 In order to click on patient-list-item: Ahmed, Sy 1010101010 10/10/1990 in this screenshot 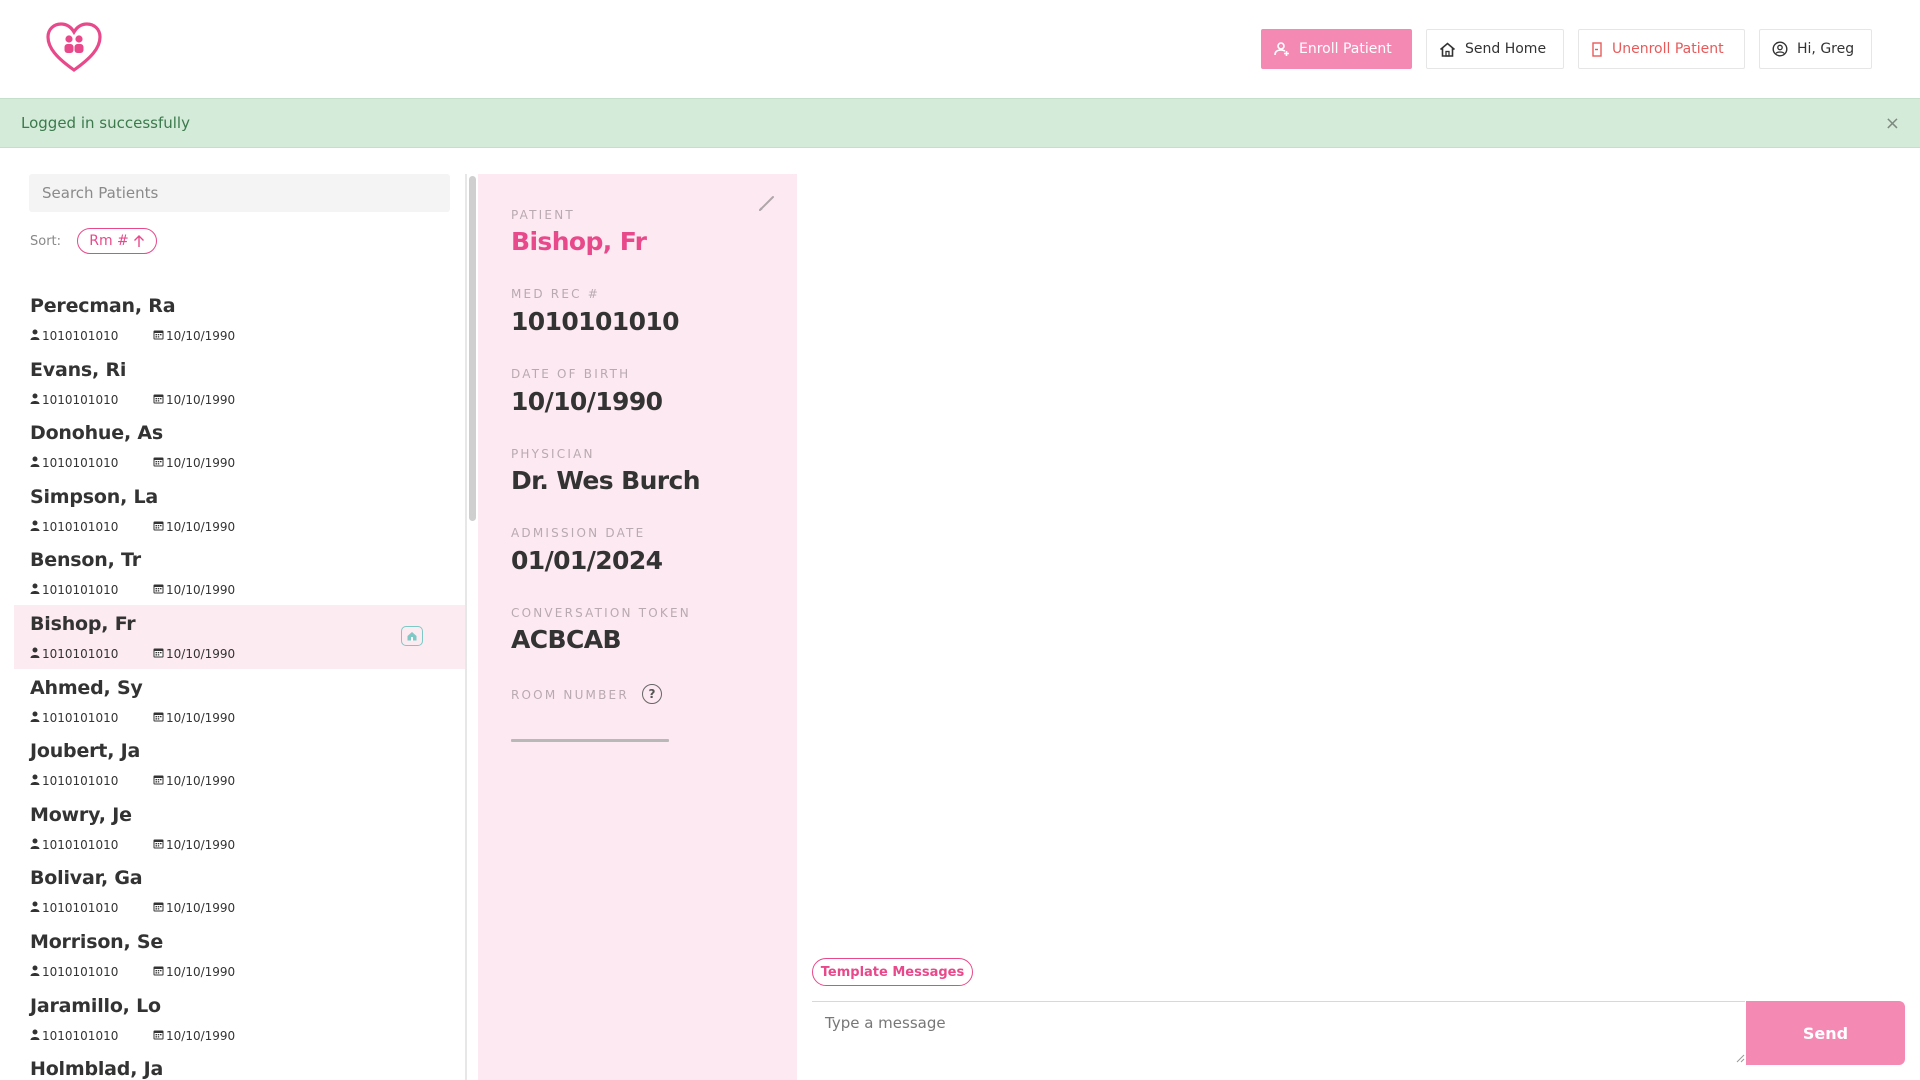, I will do `click(239, 701)`.